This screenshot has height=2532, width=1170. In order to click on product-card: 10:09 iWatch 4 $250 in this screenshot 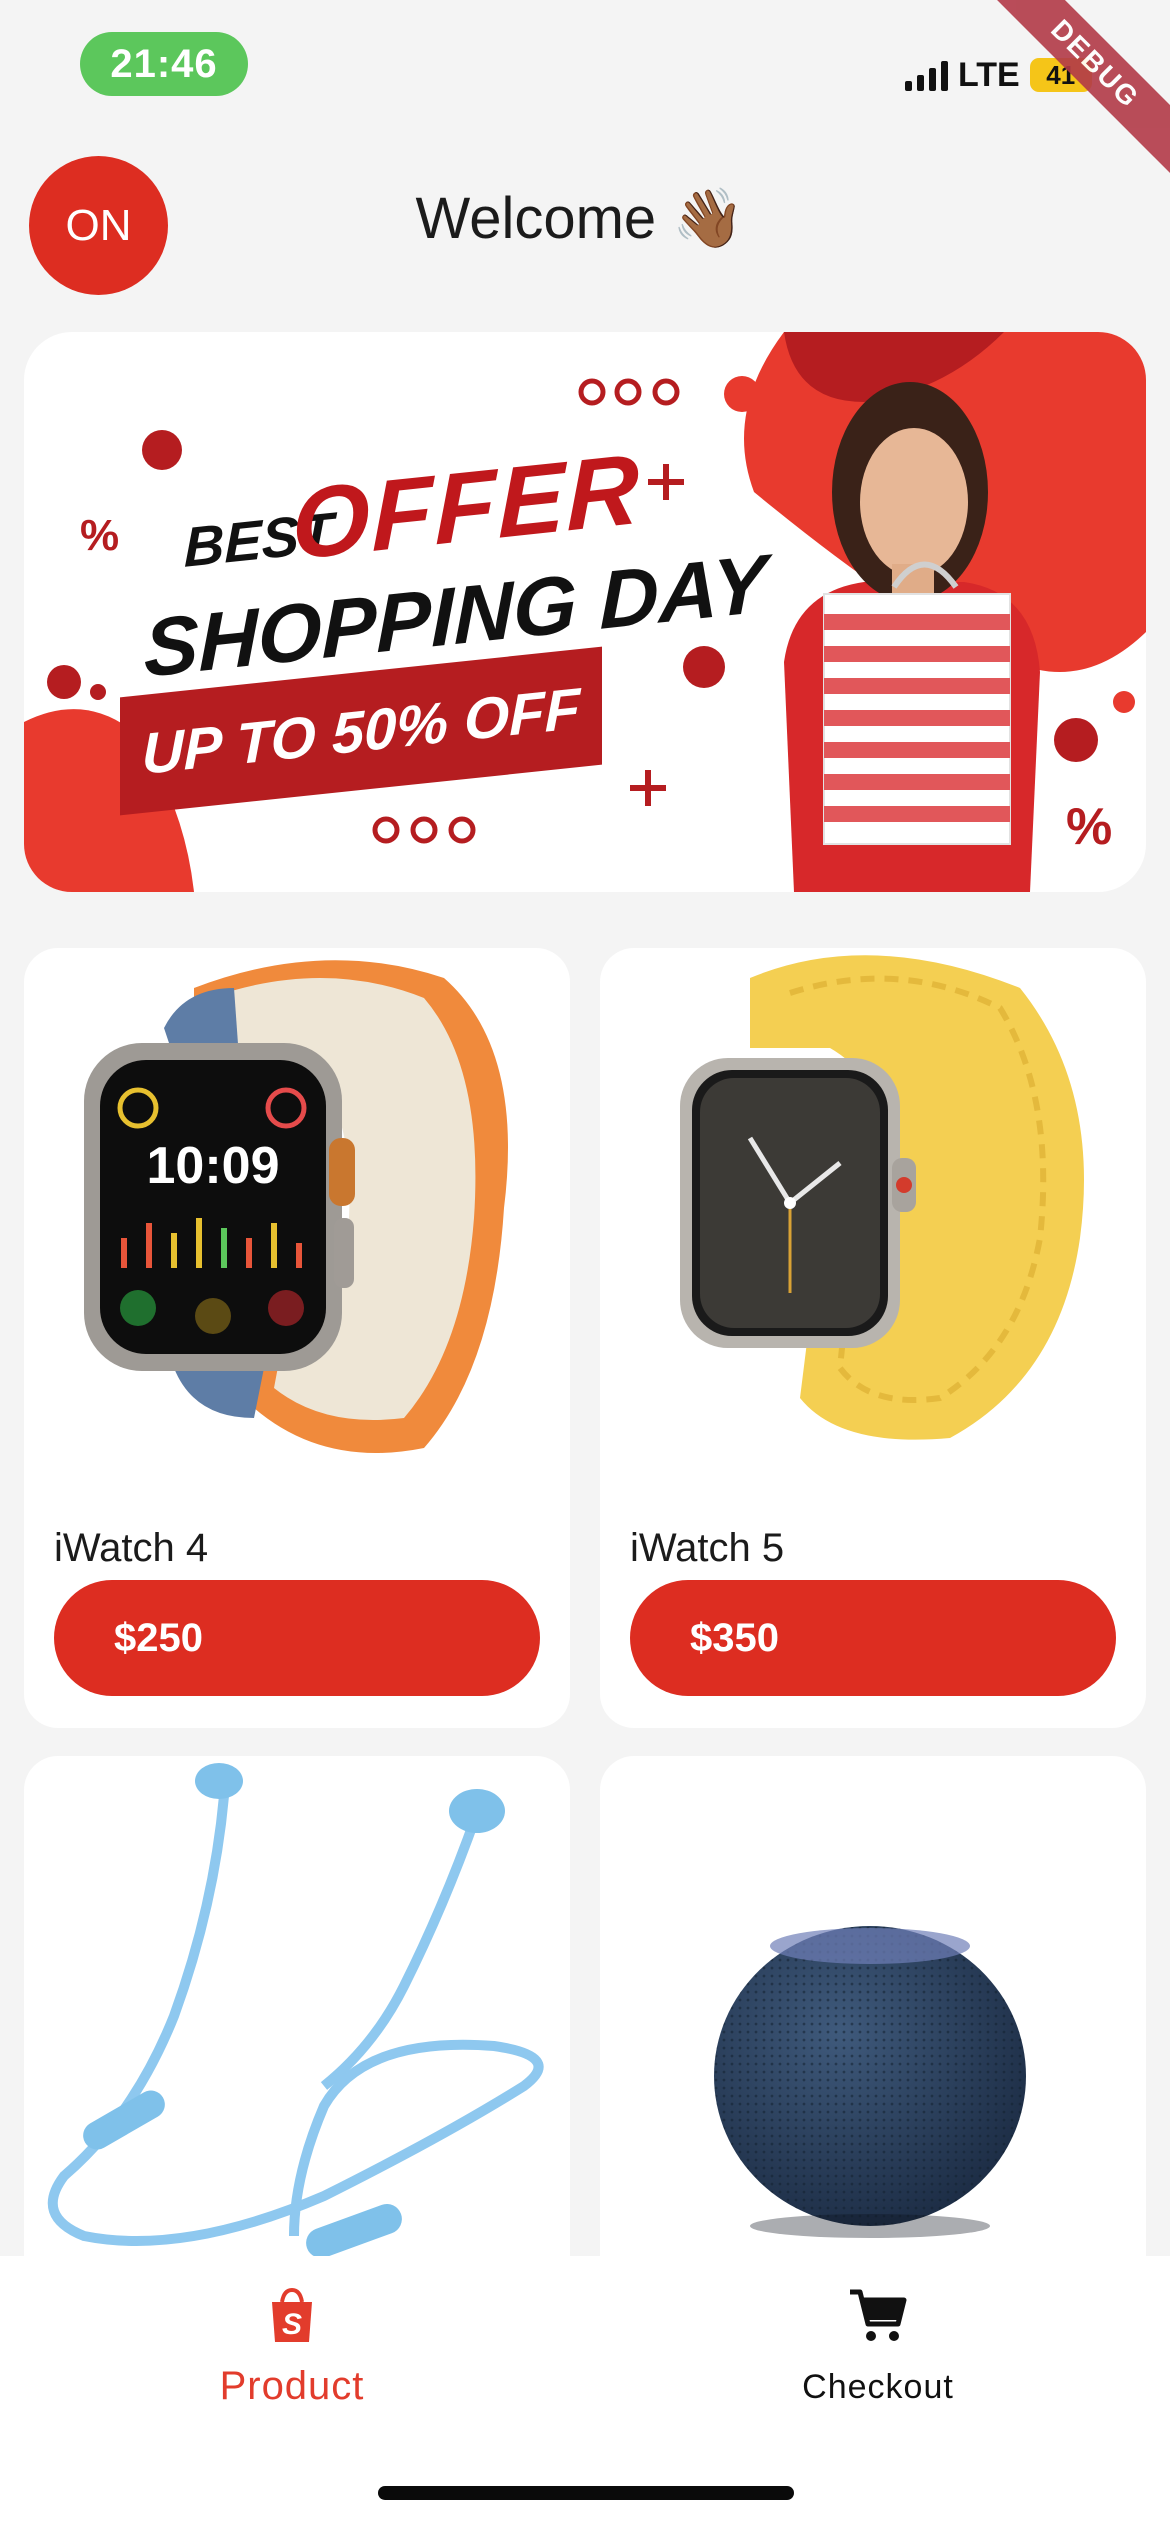, I will do `click(297, 1338)`.